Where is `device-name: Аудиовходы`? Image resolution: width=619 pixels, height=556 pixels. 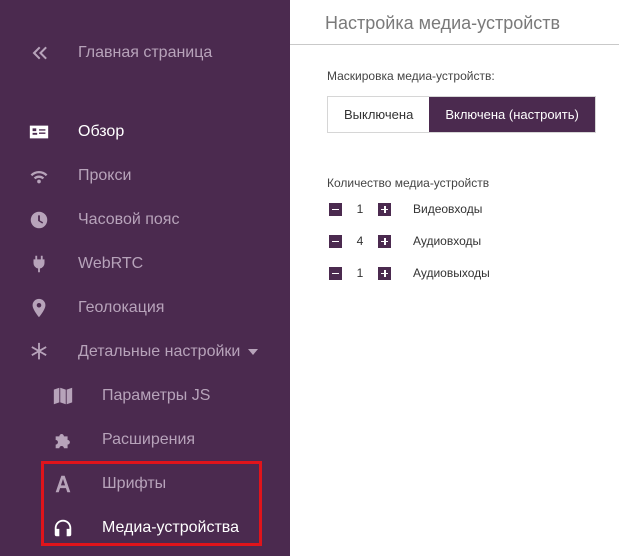
device-name: Аудиовходы is located at coordinates (447, 241).